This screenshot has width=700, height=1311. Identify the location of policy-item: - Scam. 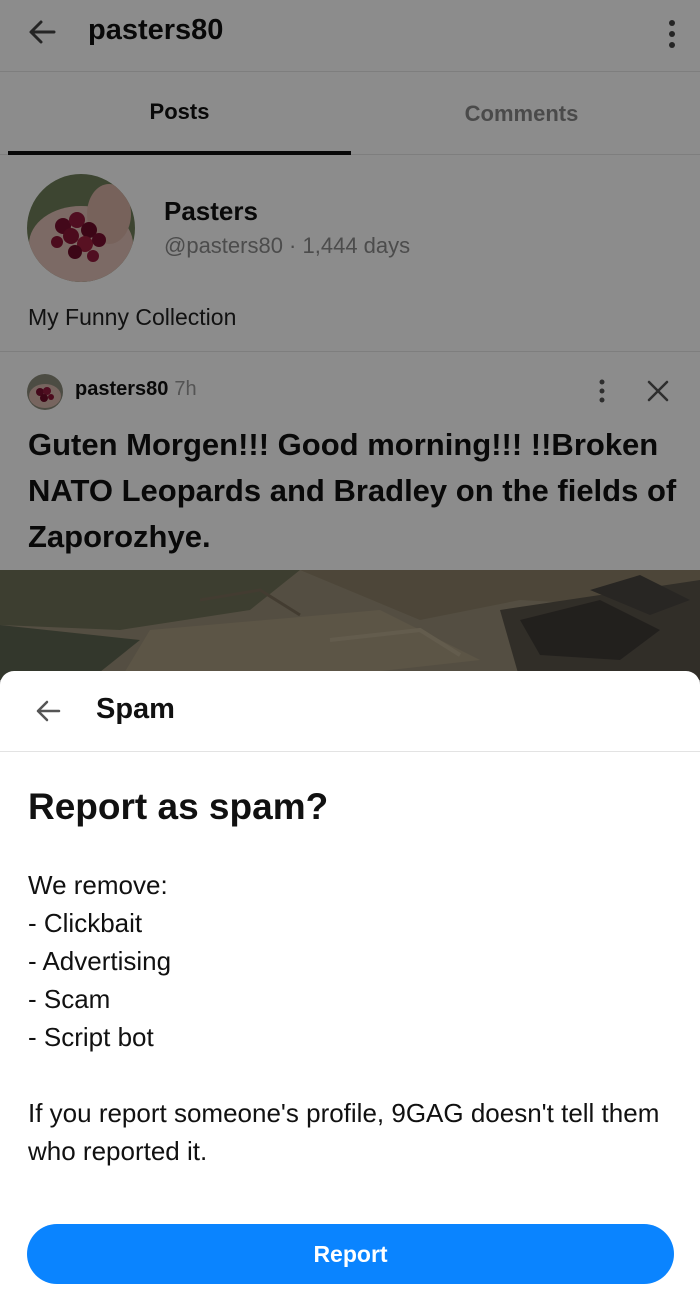
(69, 999).